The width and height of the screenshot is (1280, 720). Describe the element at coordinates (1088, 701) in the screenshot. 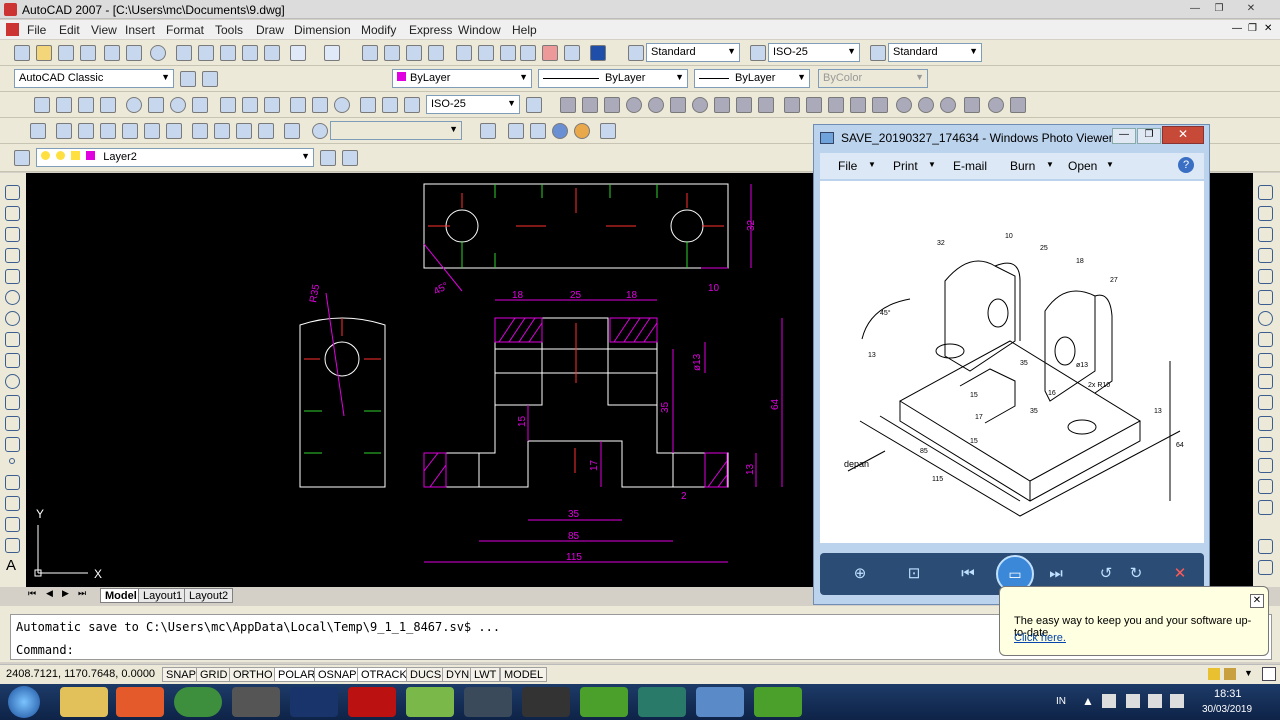

I see `show-hidden-icons-icon: ▲` at that location.